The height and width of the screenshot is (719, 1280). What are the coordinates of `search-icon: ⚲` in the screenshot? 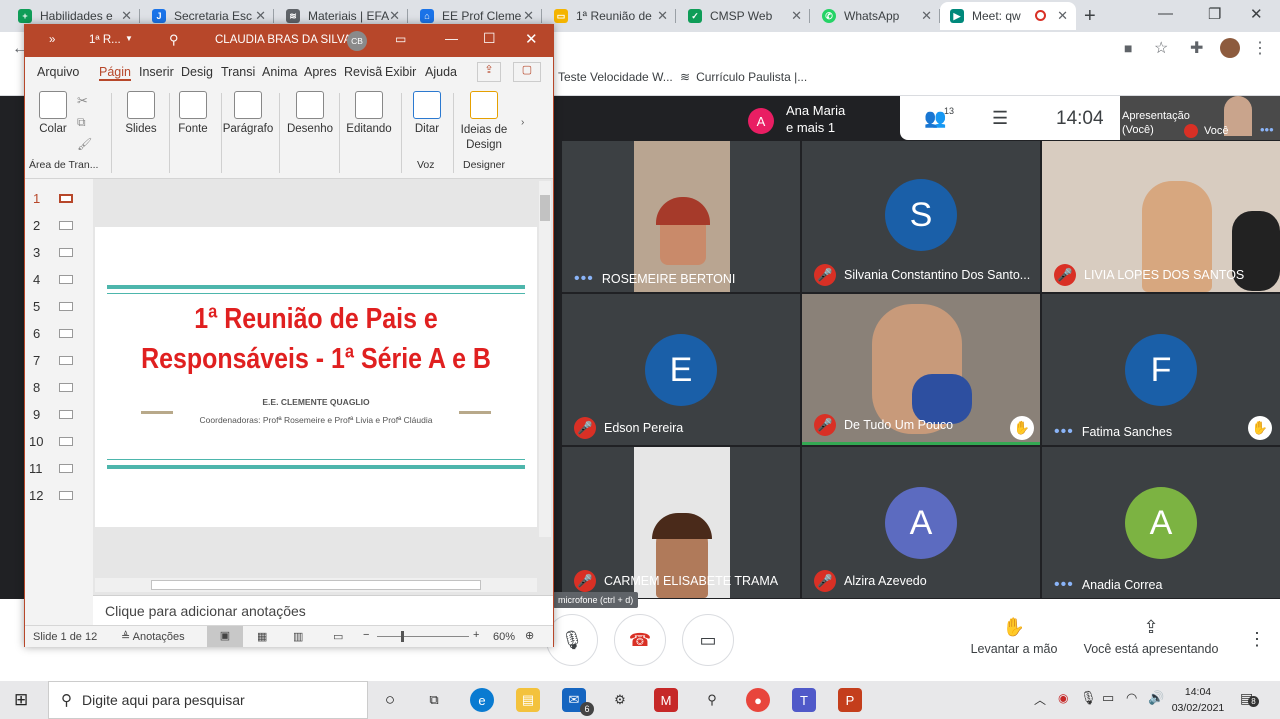 It's located at (174, 40).